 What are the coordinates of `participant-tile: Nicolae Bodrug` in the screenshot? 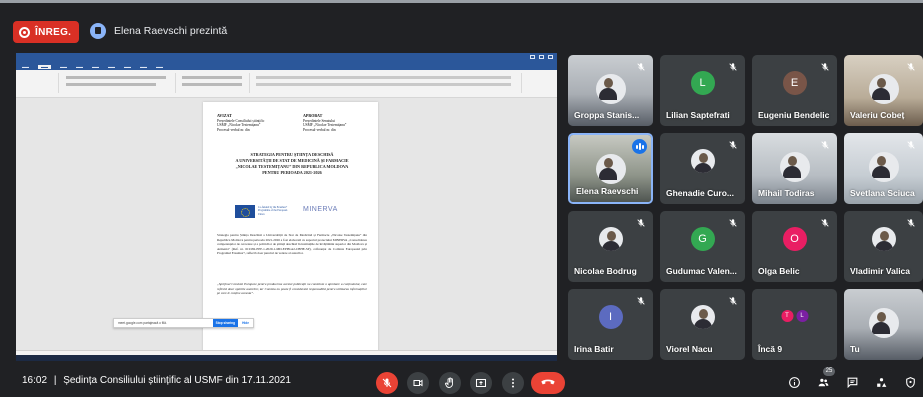 It's located at (610, 246).